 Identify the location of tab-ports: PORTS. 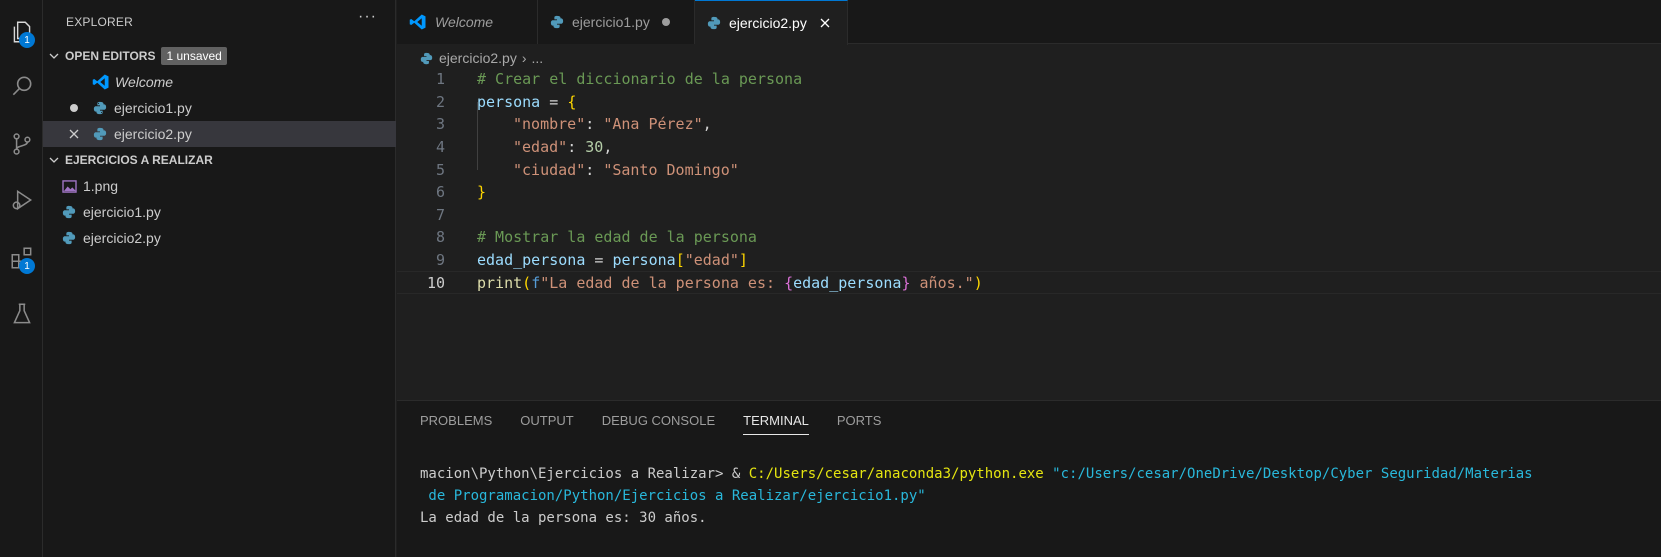
(859, 424).